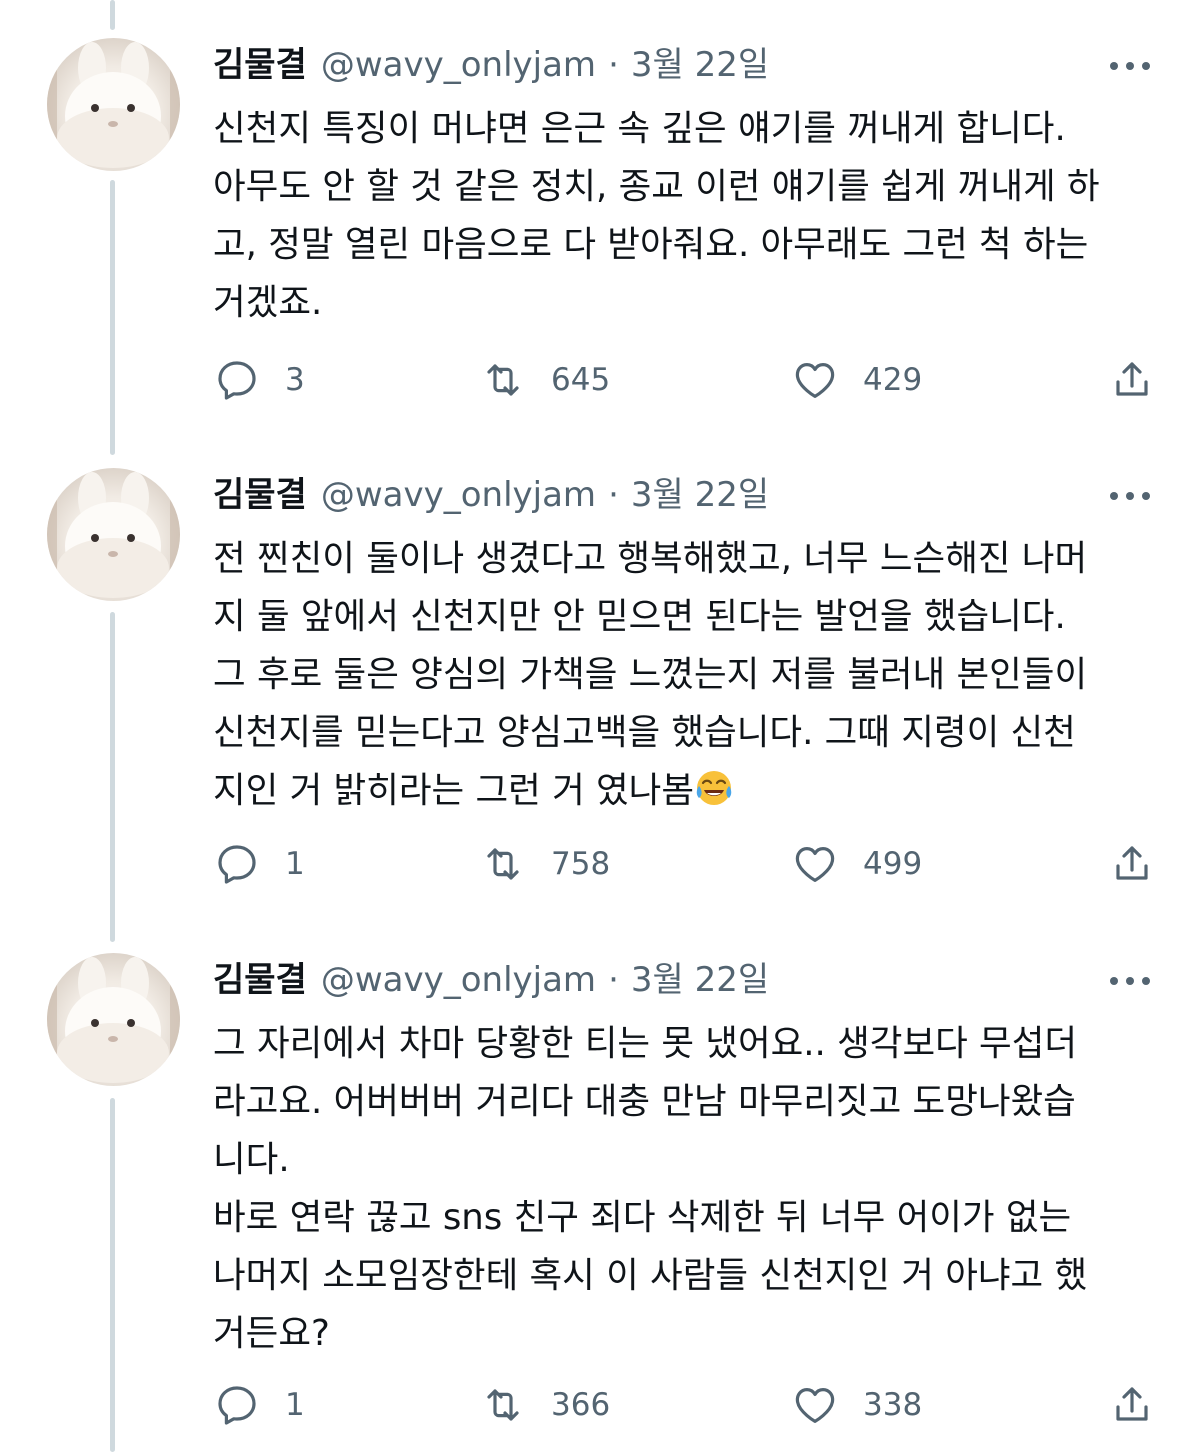 Image resolution: width=1200 pixels, height=1452 pixels. Describe the element at coordinates (685, 380) in the screenshot. I see `tweet-actions: 3 645 429` at that location.